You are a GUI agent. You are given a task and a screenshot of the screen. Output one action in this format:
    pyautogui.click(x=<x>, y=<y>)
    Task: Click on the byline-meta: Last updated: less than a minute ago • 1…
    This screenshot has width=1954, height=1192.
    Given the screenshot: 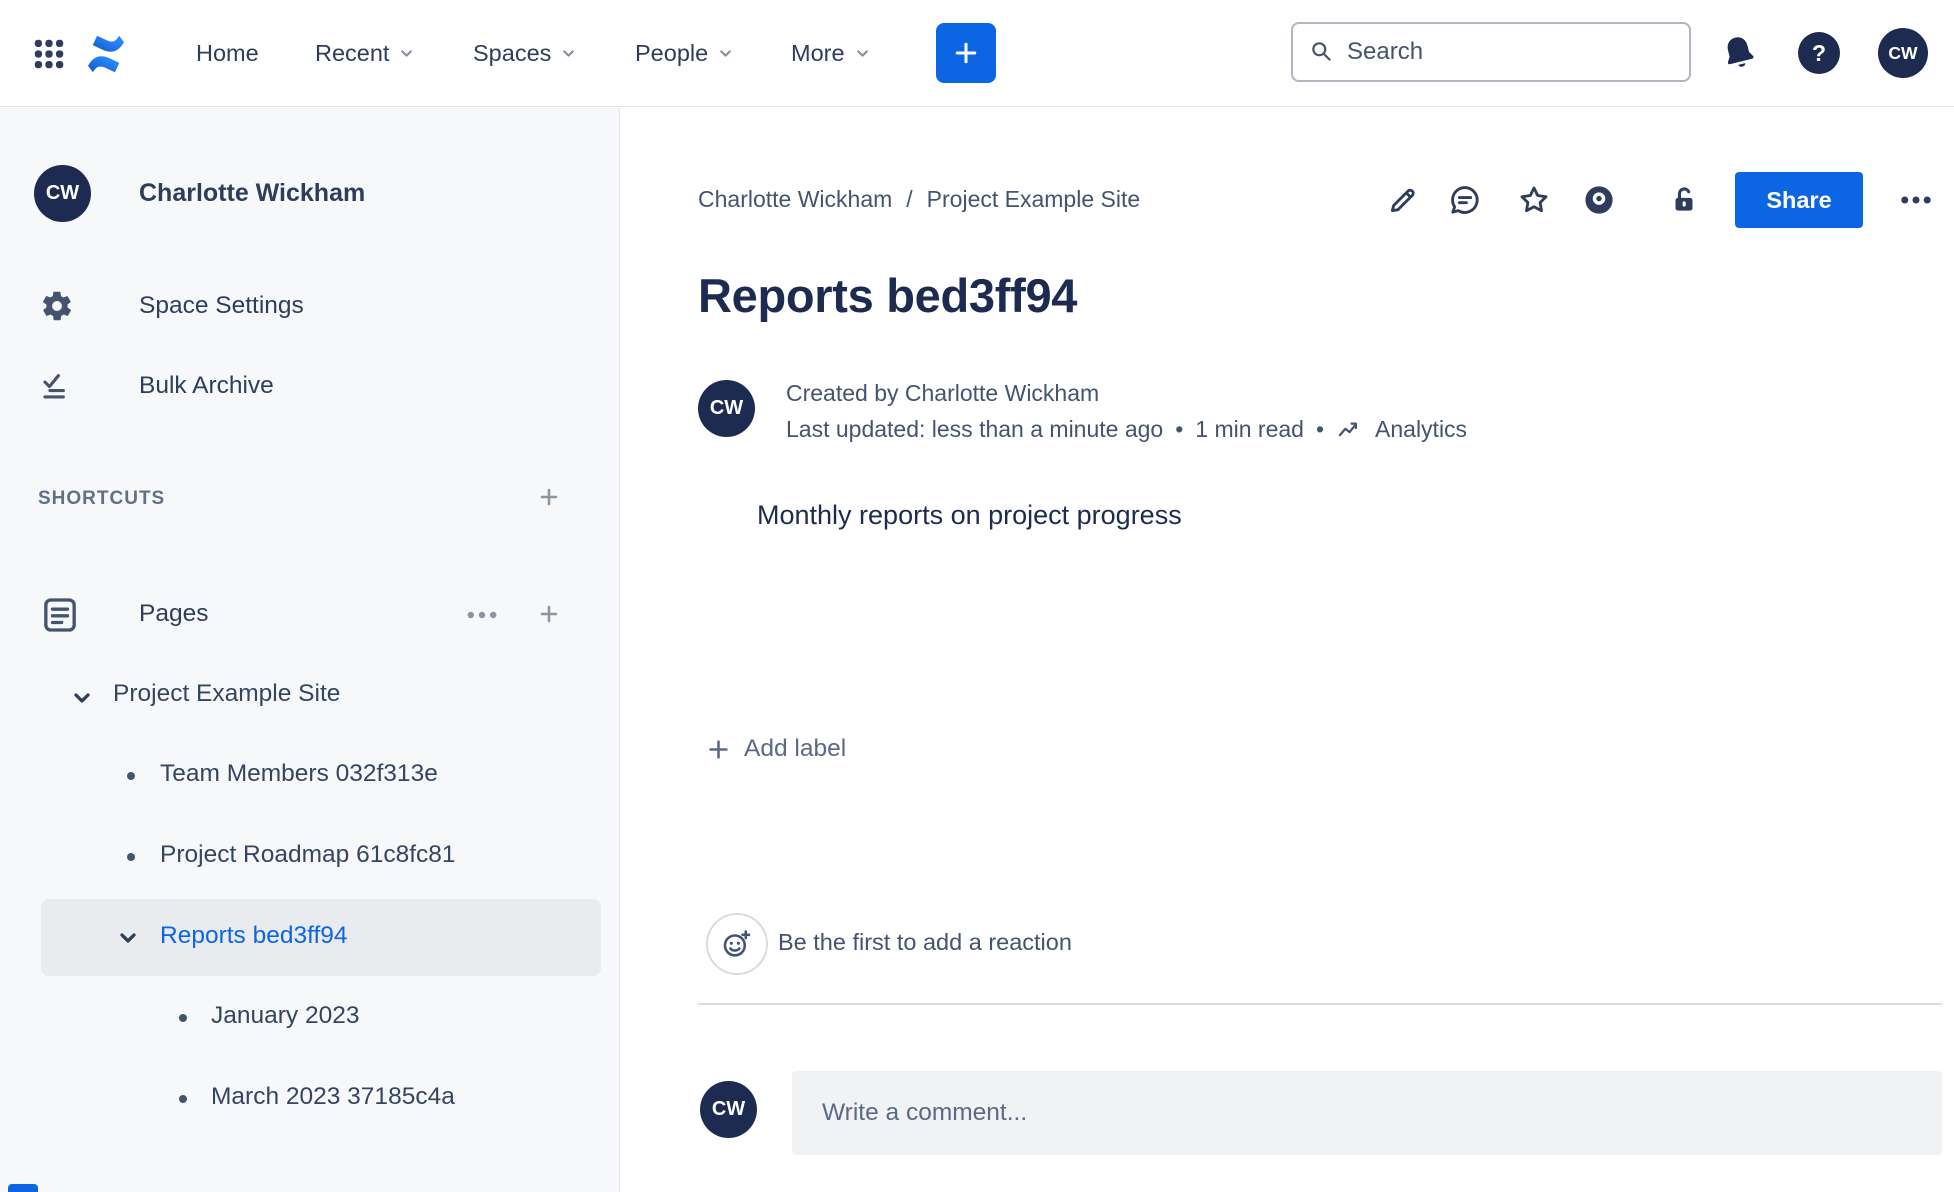 What is the action you would take?
    pyautogui.click(x=1126, y=429)
    